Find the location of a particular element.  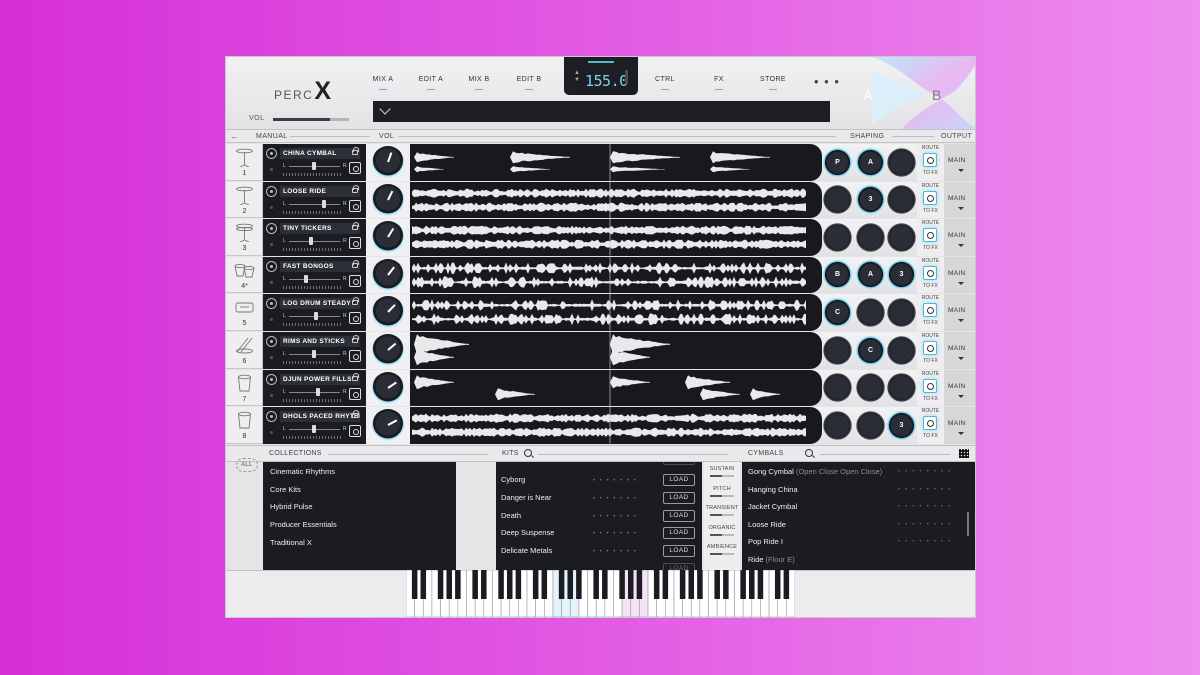

collection-item: Hybrid Pulse is located at coordinates (291, 506).